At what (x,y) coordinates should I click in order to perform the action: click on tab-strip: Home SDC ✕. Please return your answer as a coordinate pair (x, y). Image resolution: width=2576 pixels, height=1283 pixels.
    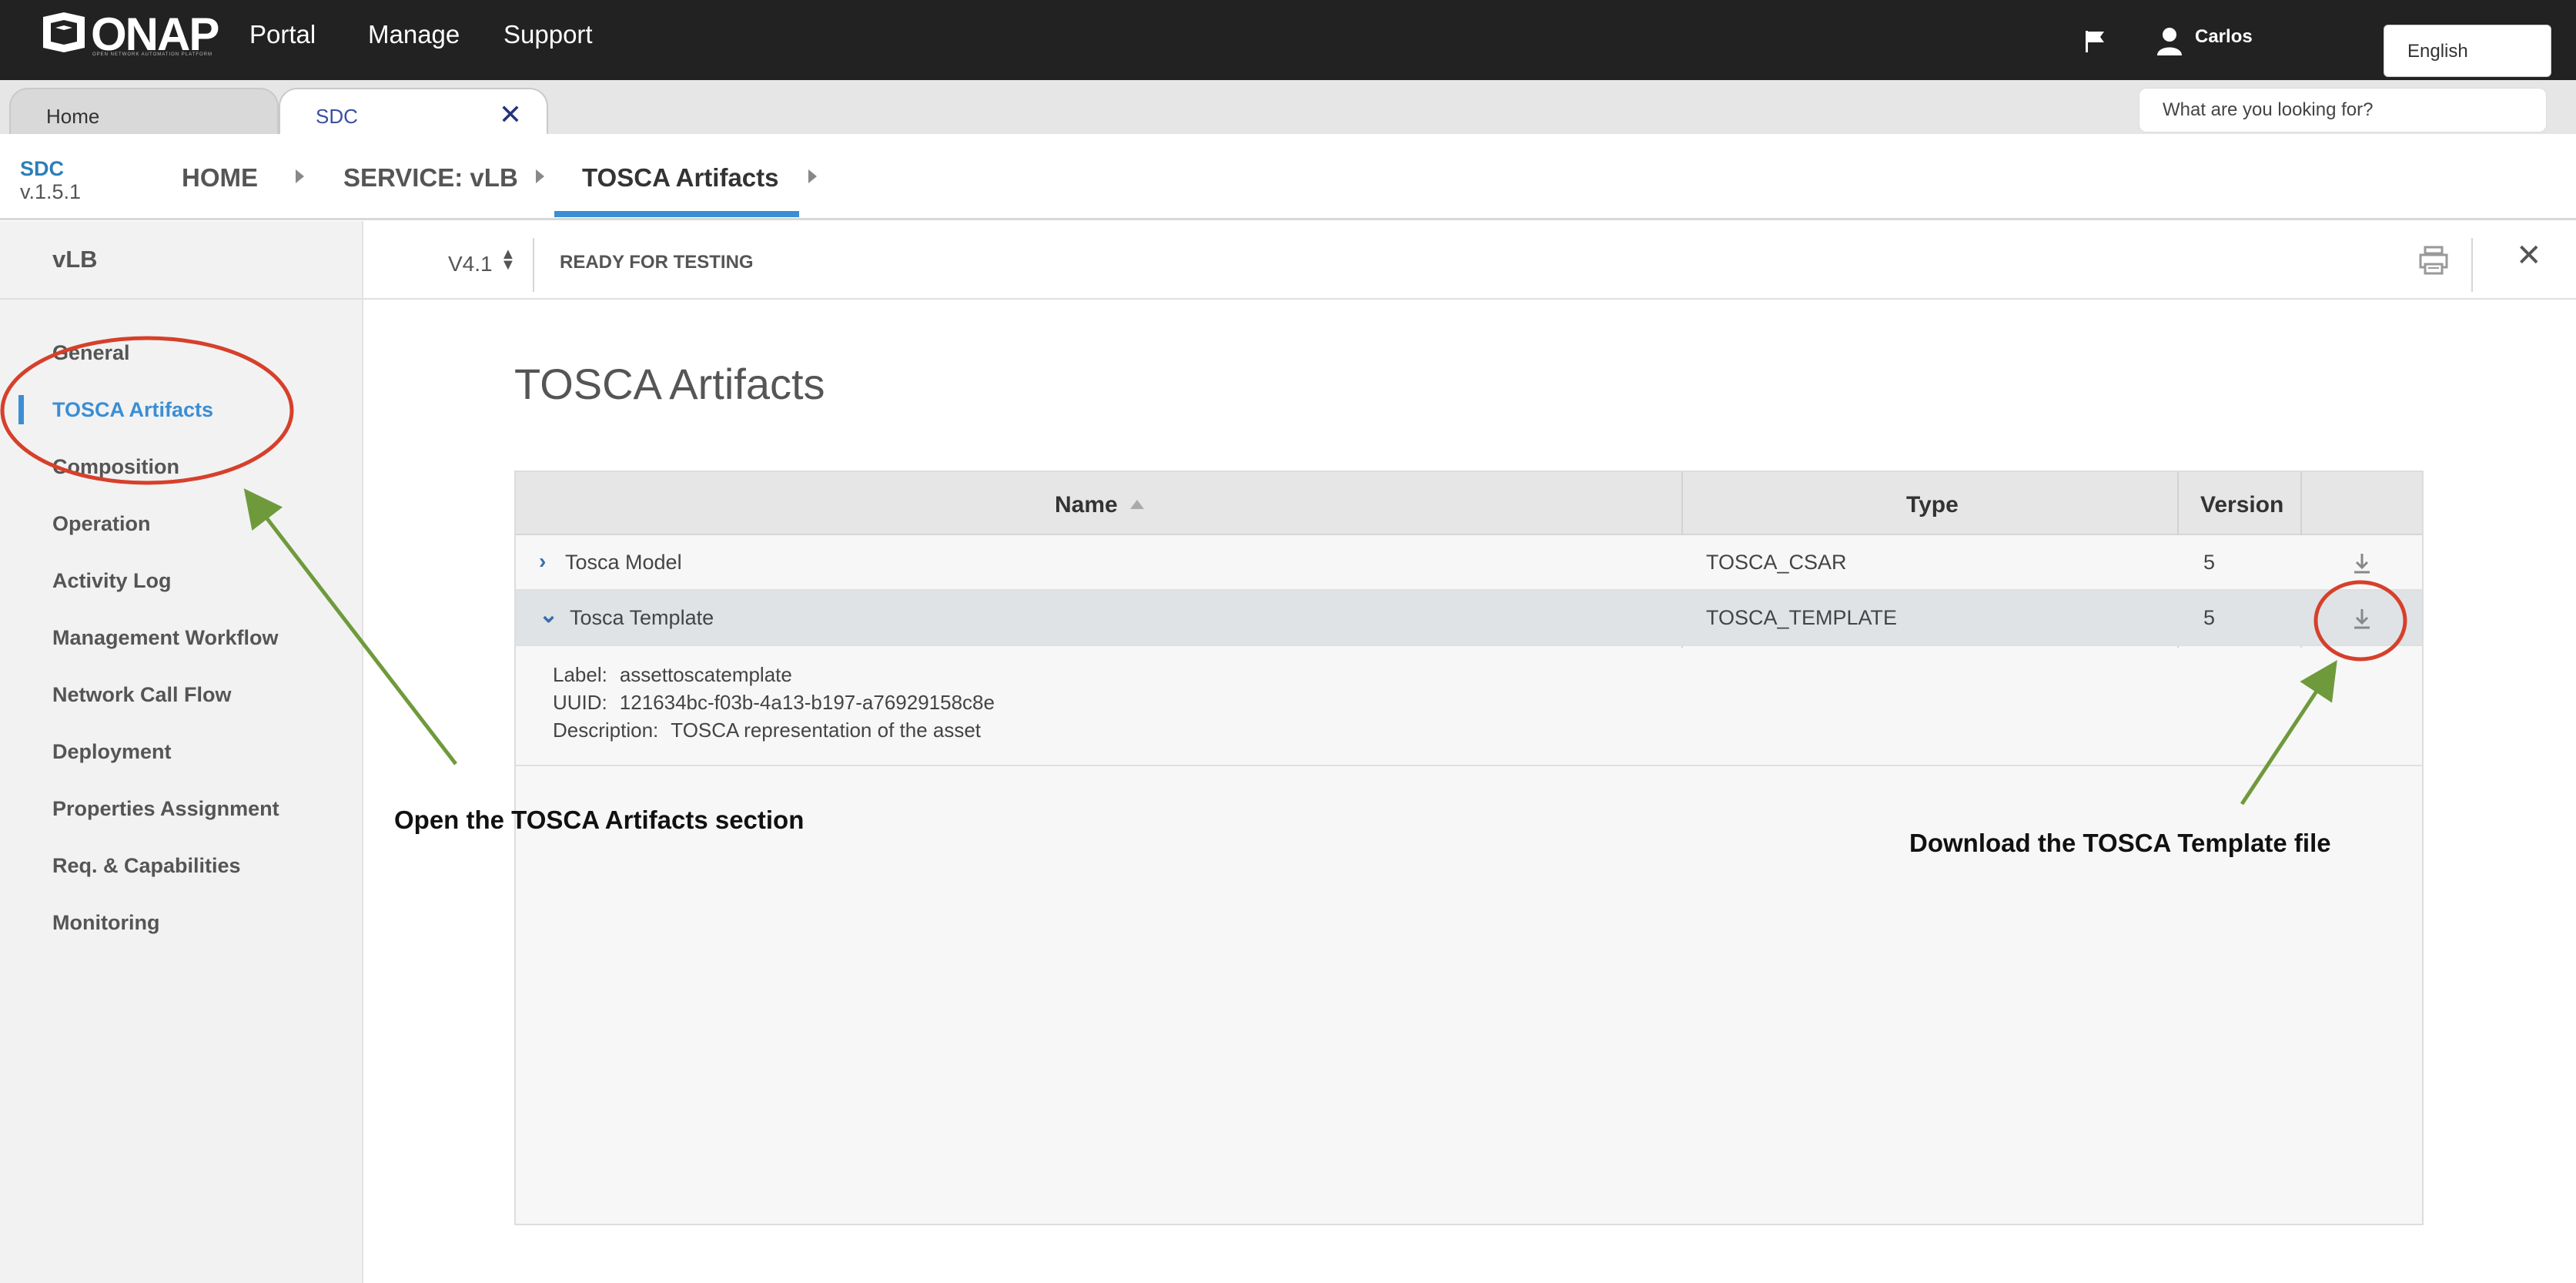
    Looking at the image, I should click on (1288, 108).